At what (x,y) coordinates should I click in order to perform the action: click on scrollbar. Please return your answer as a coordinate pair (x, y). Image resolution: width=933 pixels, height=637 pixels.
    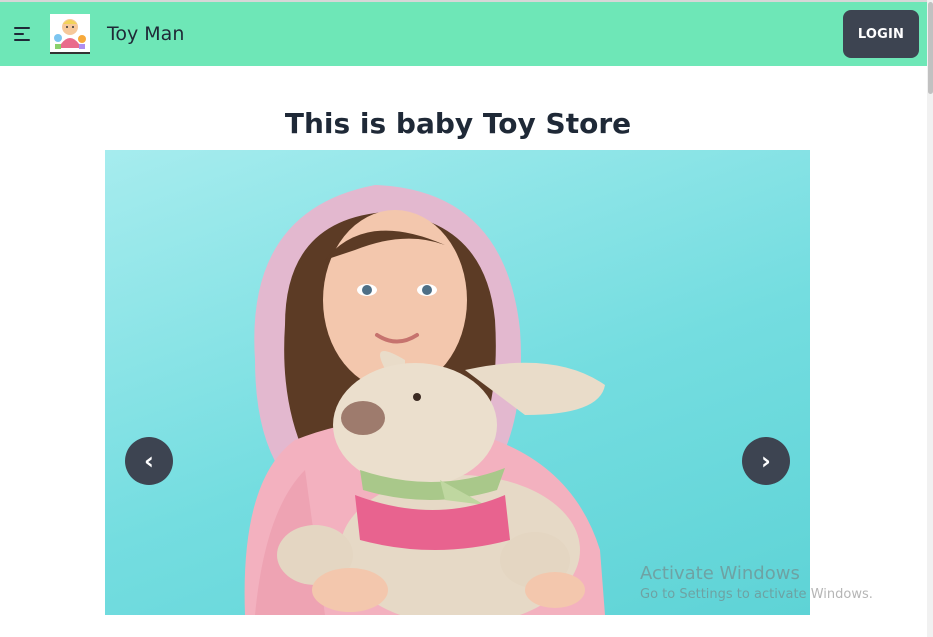
    Looking at the image, I should click on (930, 318).